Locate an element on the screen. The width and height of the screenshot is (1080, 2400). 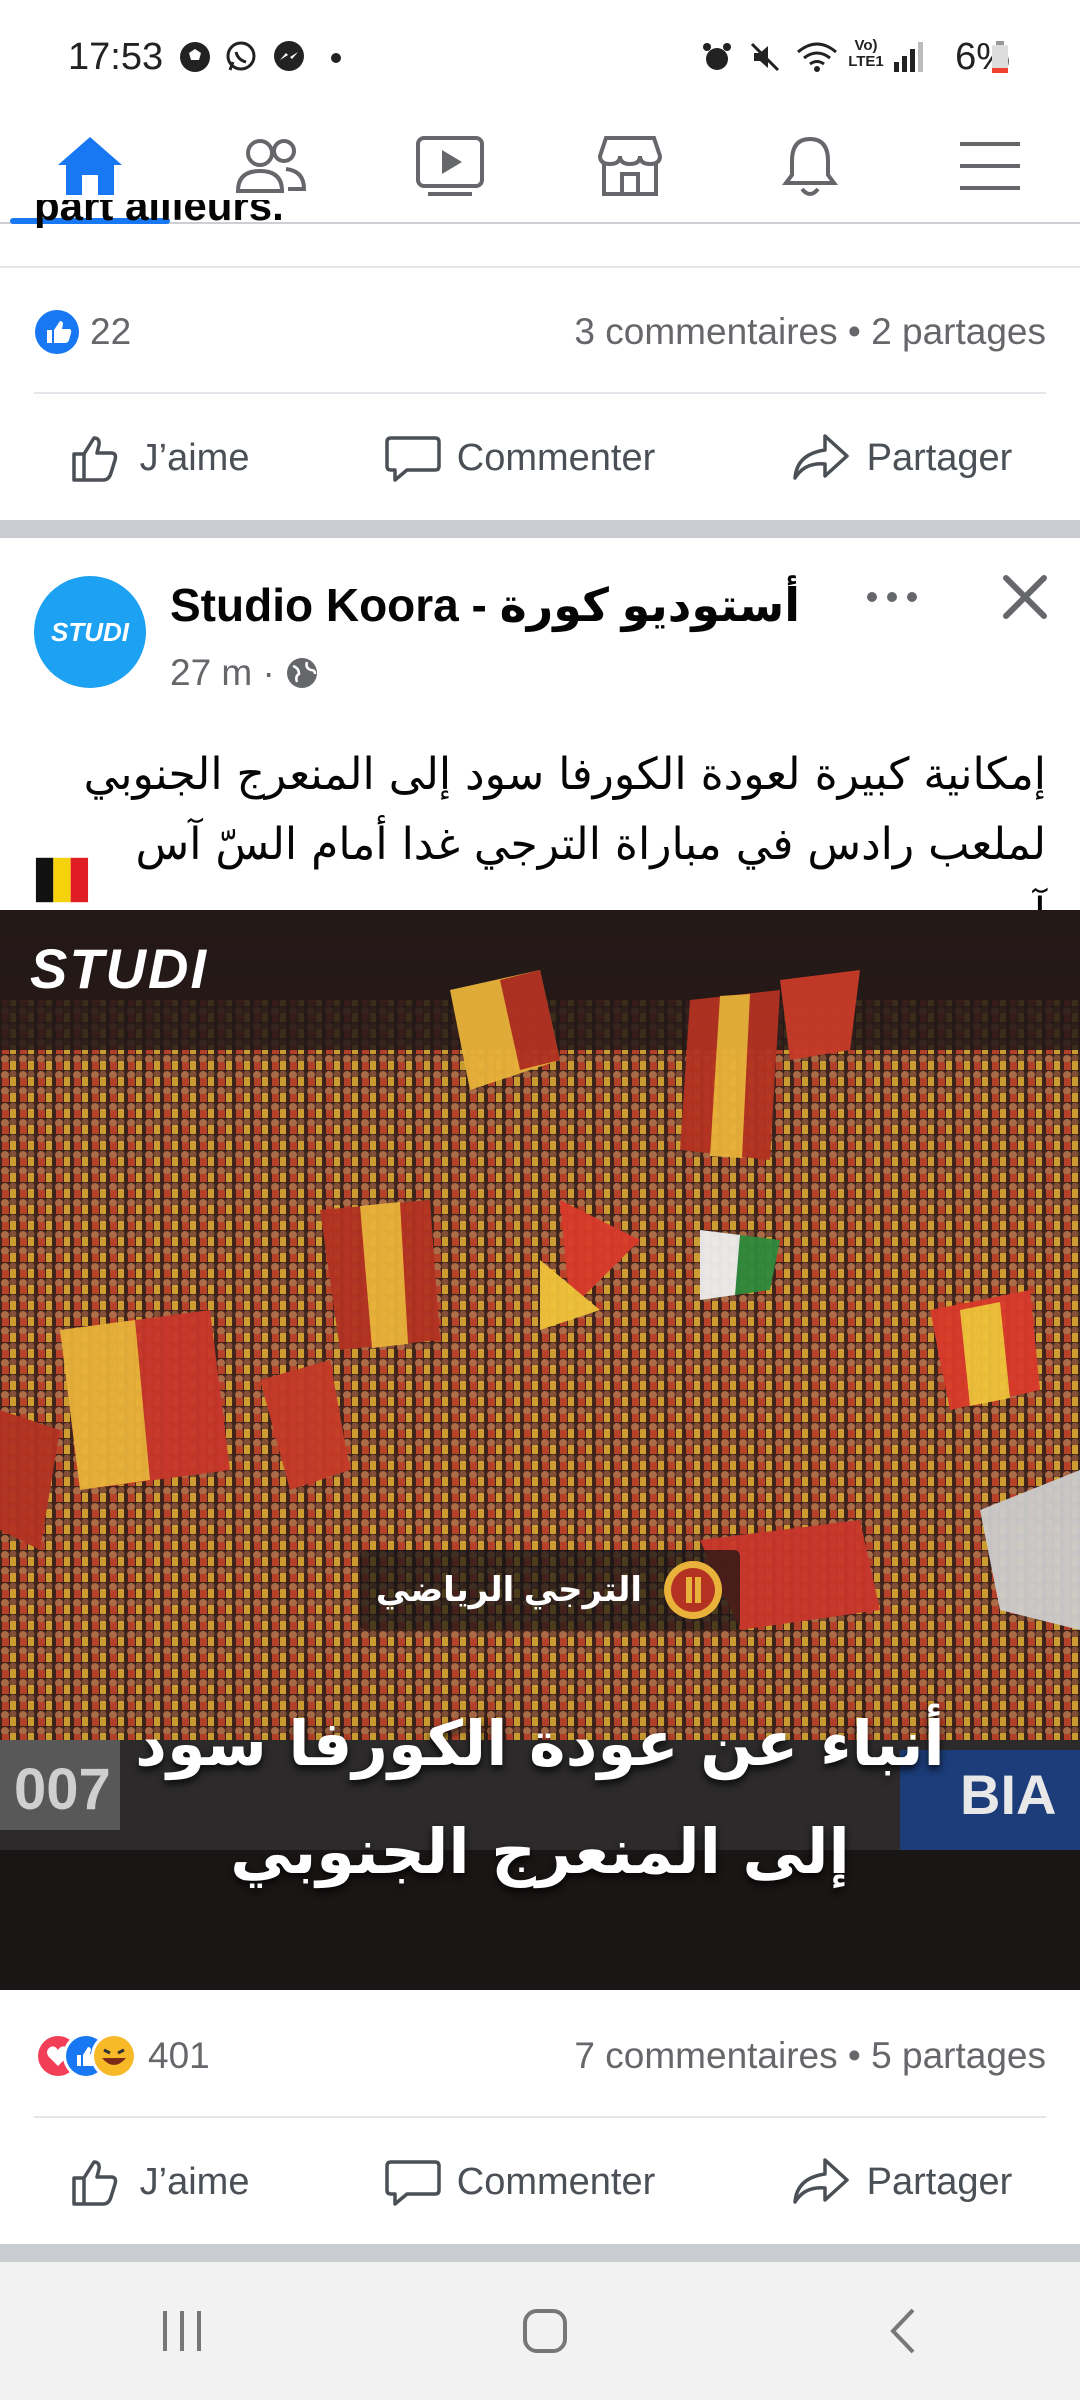
post1-divider is located at coordinates (540, 393).